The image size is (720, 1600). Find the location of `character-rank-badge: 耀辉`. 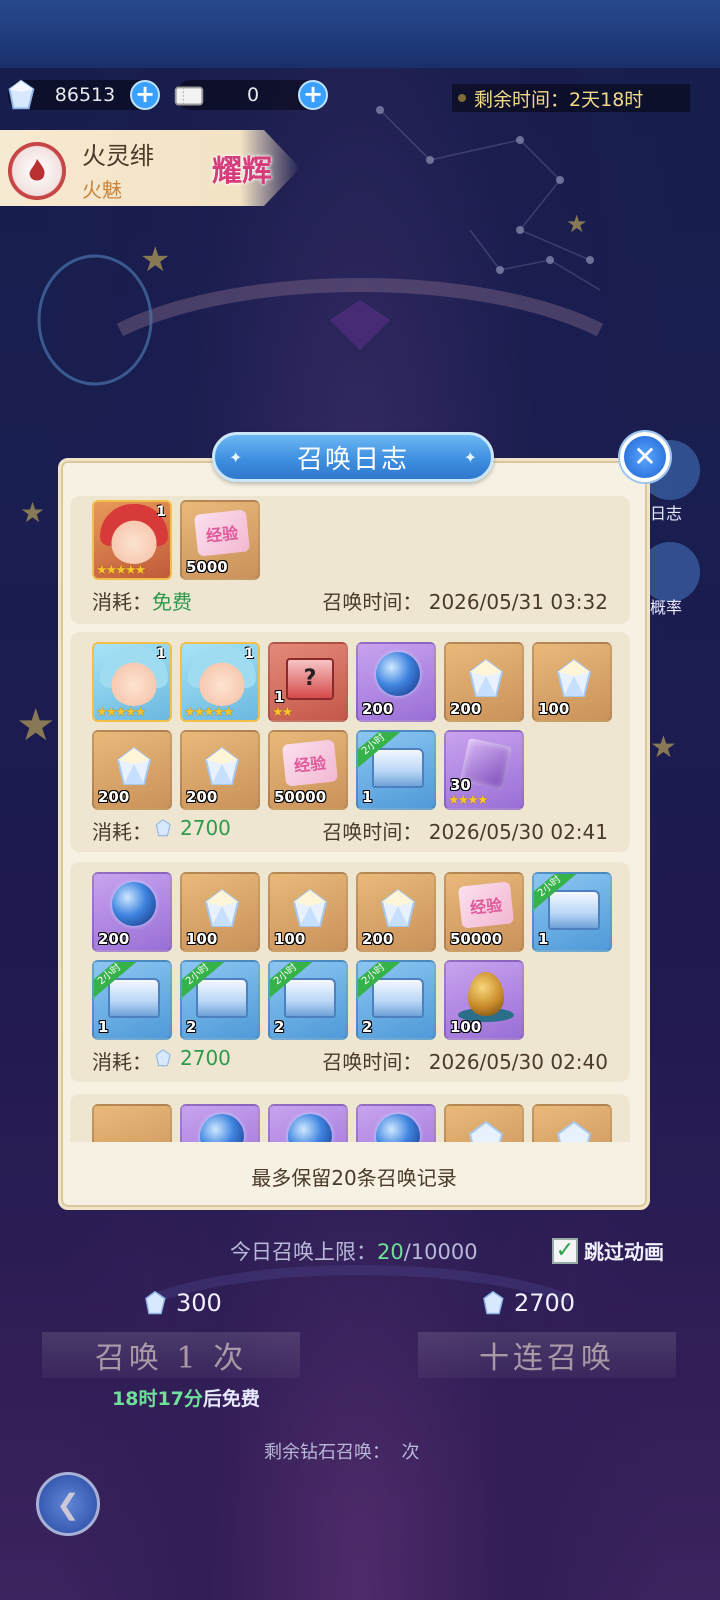

character-rank-badge: 耀辉 is located at coordinates (242, 171).